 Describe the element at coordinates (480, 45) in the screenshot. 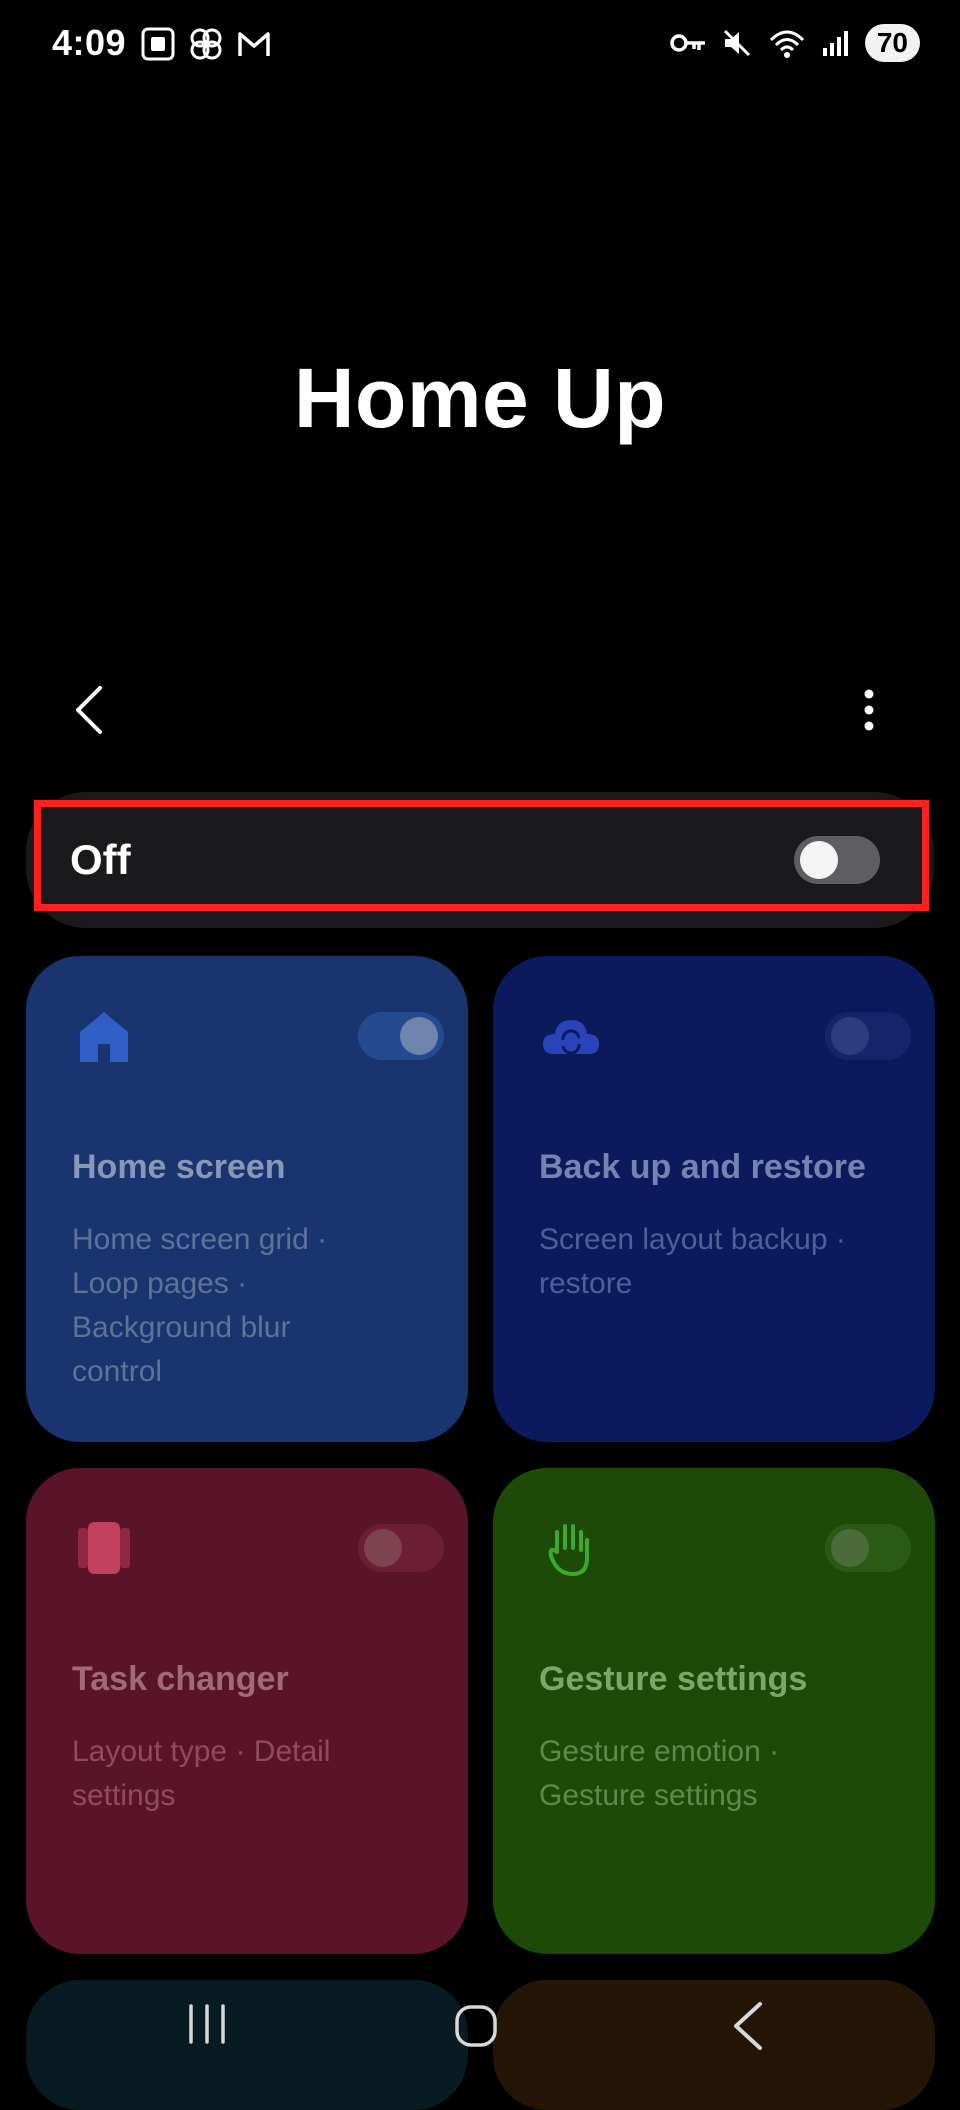

I see `status-bar: 4:09 70` at that location.